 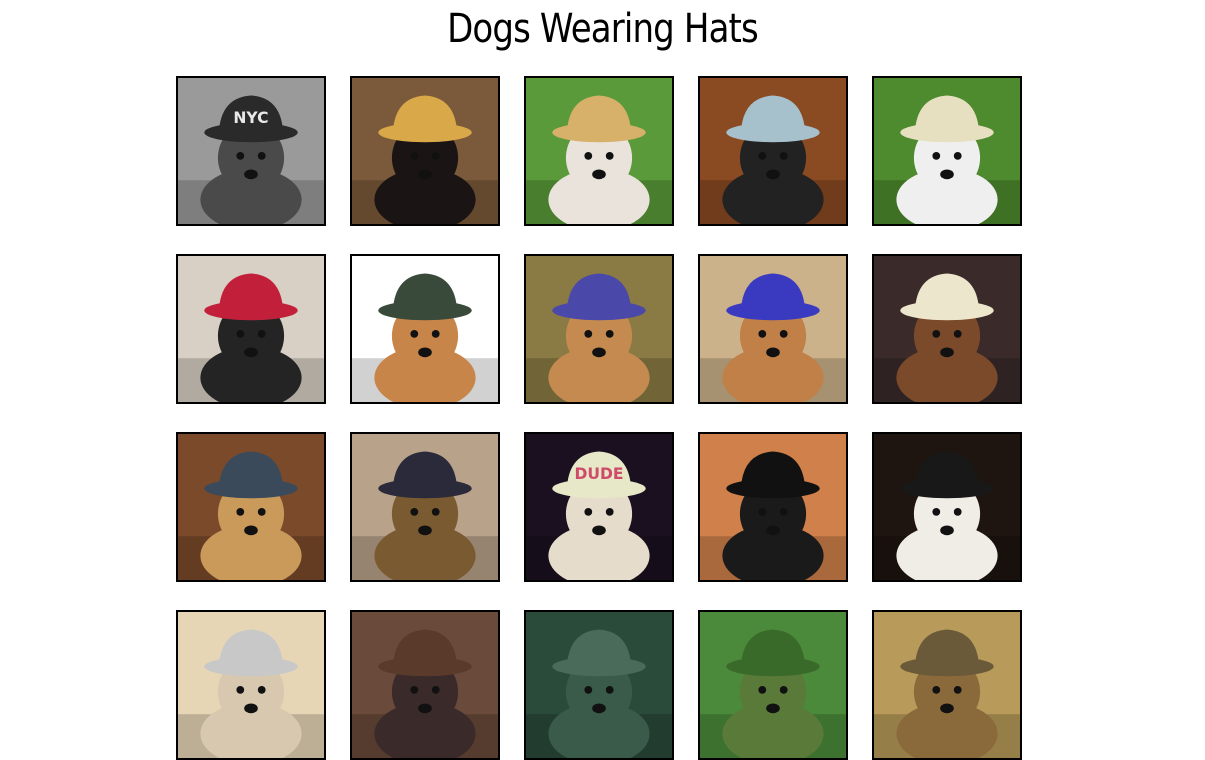 I want to click on dog-photo-image: NYC, so click(x=251, y=151).